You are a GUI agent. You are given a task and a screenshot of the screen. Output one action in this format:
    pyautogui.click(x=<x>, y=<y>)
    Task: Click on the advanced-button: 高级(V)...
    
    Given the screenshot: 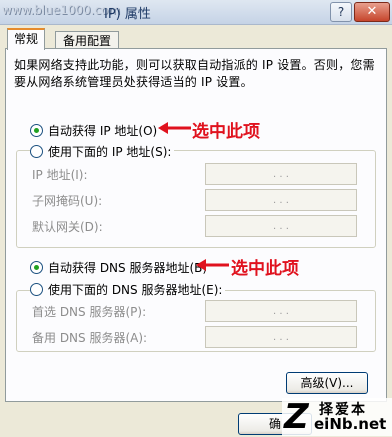 What is the action you would take?
    pyautogui.click(x=327, y=383)
    